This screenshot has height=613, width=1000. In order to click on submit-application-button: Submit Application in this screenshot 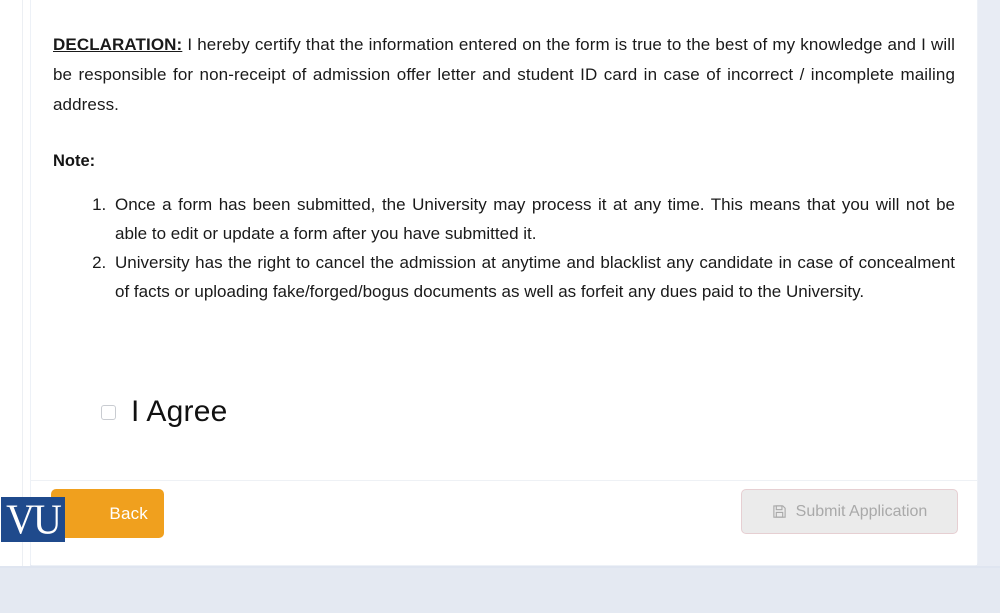, I will do `click(849, 511)`.